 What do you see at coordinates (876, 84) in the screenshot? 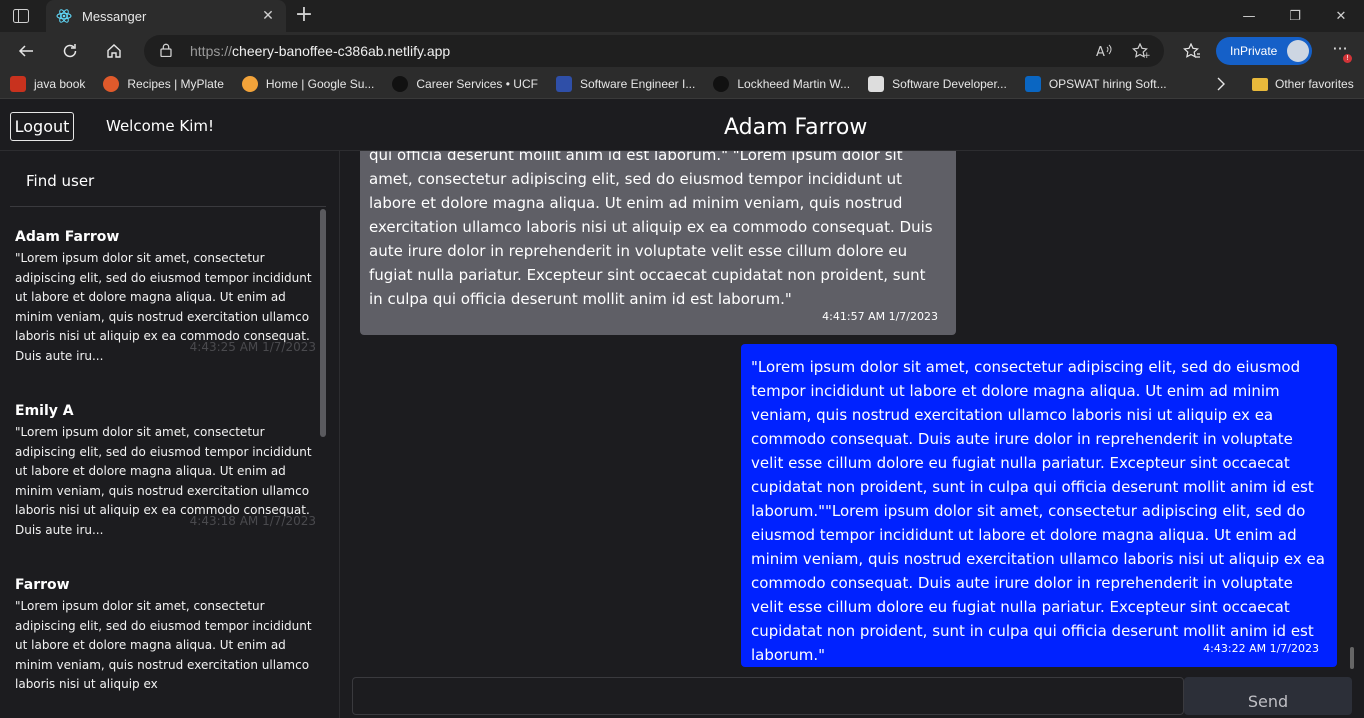
I see `page-icon` at bounding box center [876, 84].